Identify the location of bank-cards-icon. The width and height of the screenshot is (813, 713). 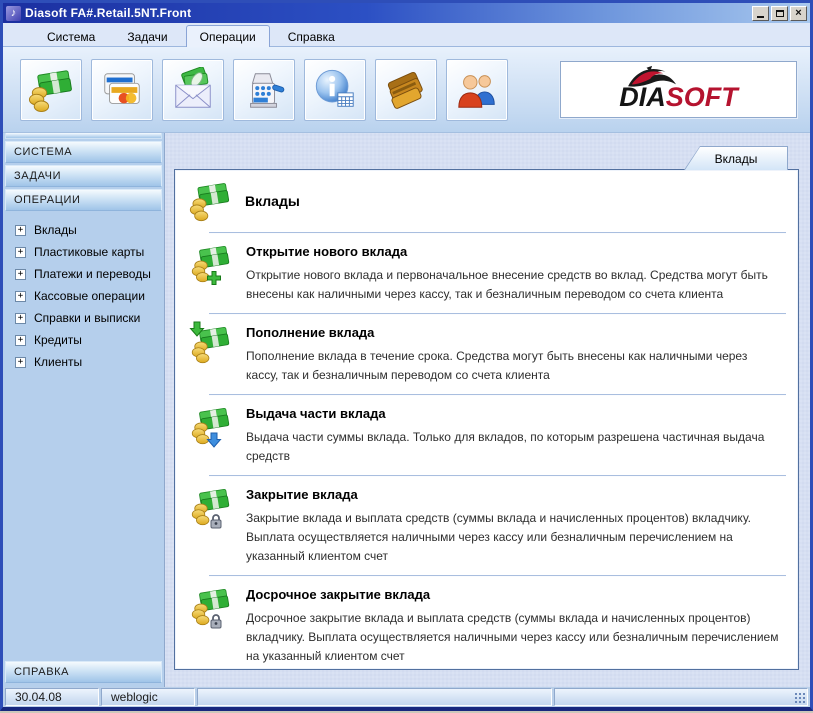
(122, 90).